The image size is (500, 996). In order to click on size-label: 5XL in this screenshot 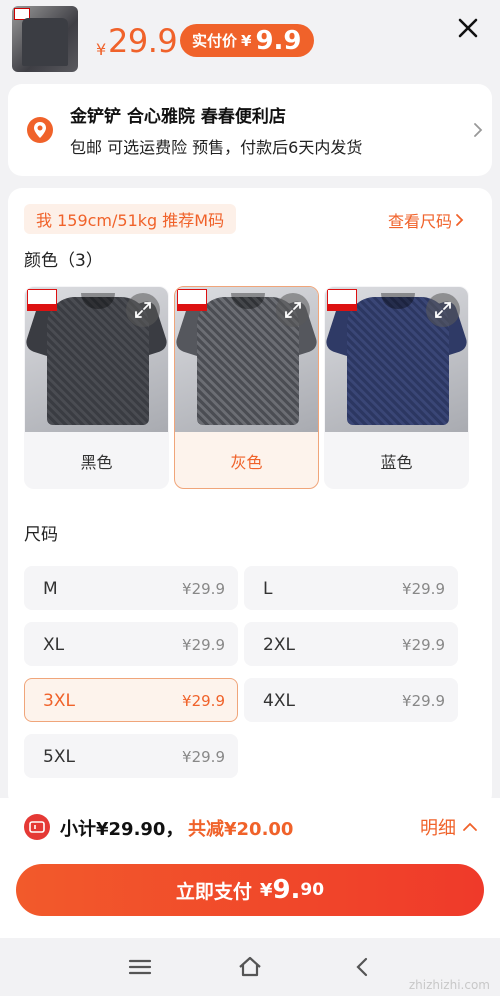, I will do `click(59, 757)`.